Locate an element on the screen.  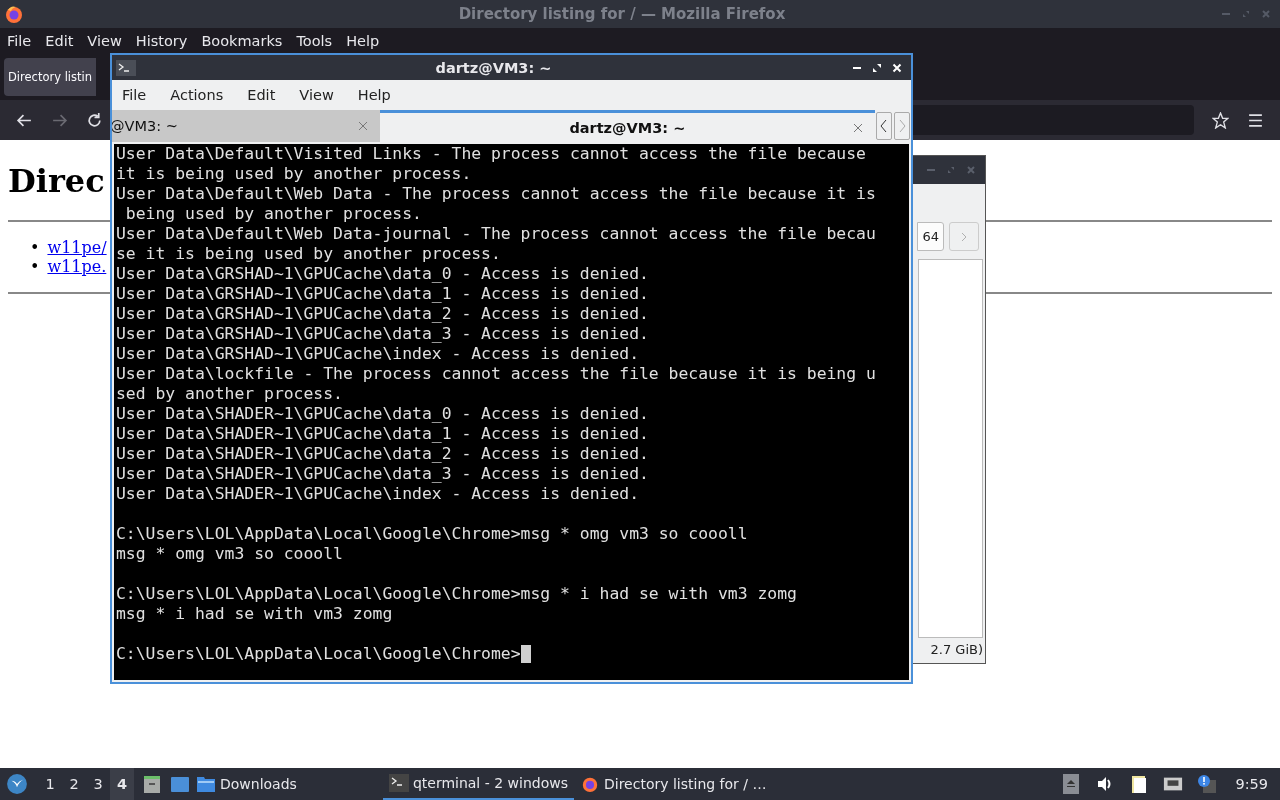
page-heading: Direc is located at coordinates (56, 181).